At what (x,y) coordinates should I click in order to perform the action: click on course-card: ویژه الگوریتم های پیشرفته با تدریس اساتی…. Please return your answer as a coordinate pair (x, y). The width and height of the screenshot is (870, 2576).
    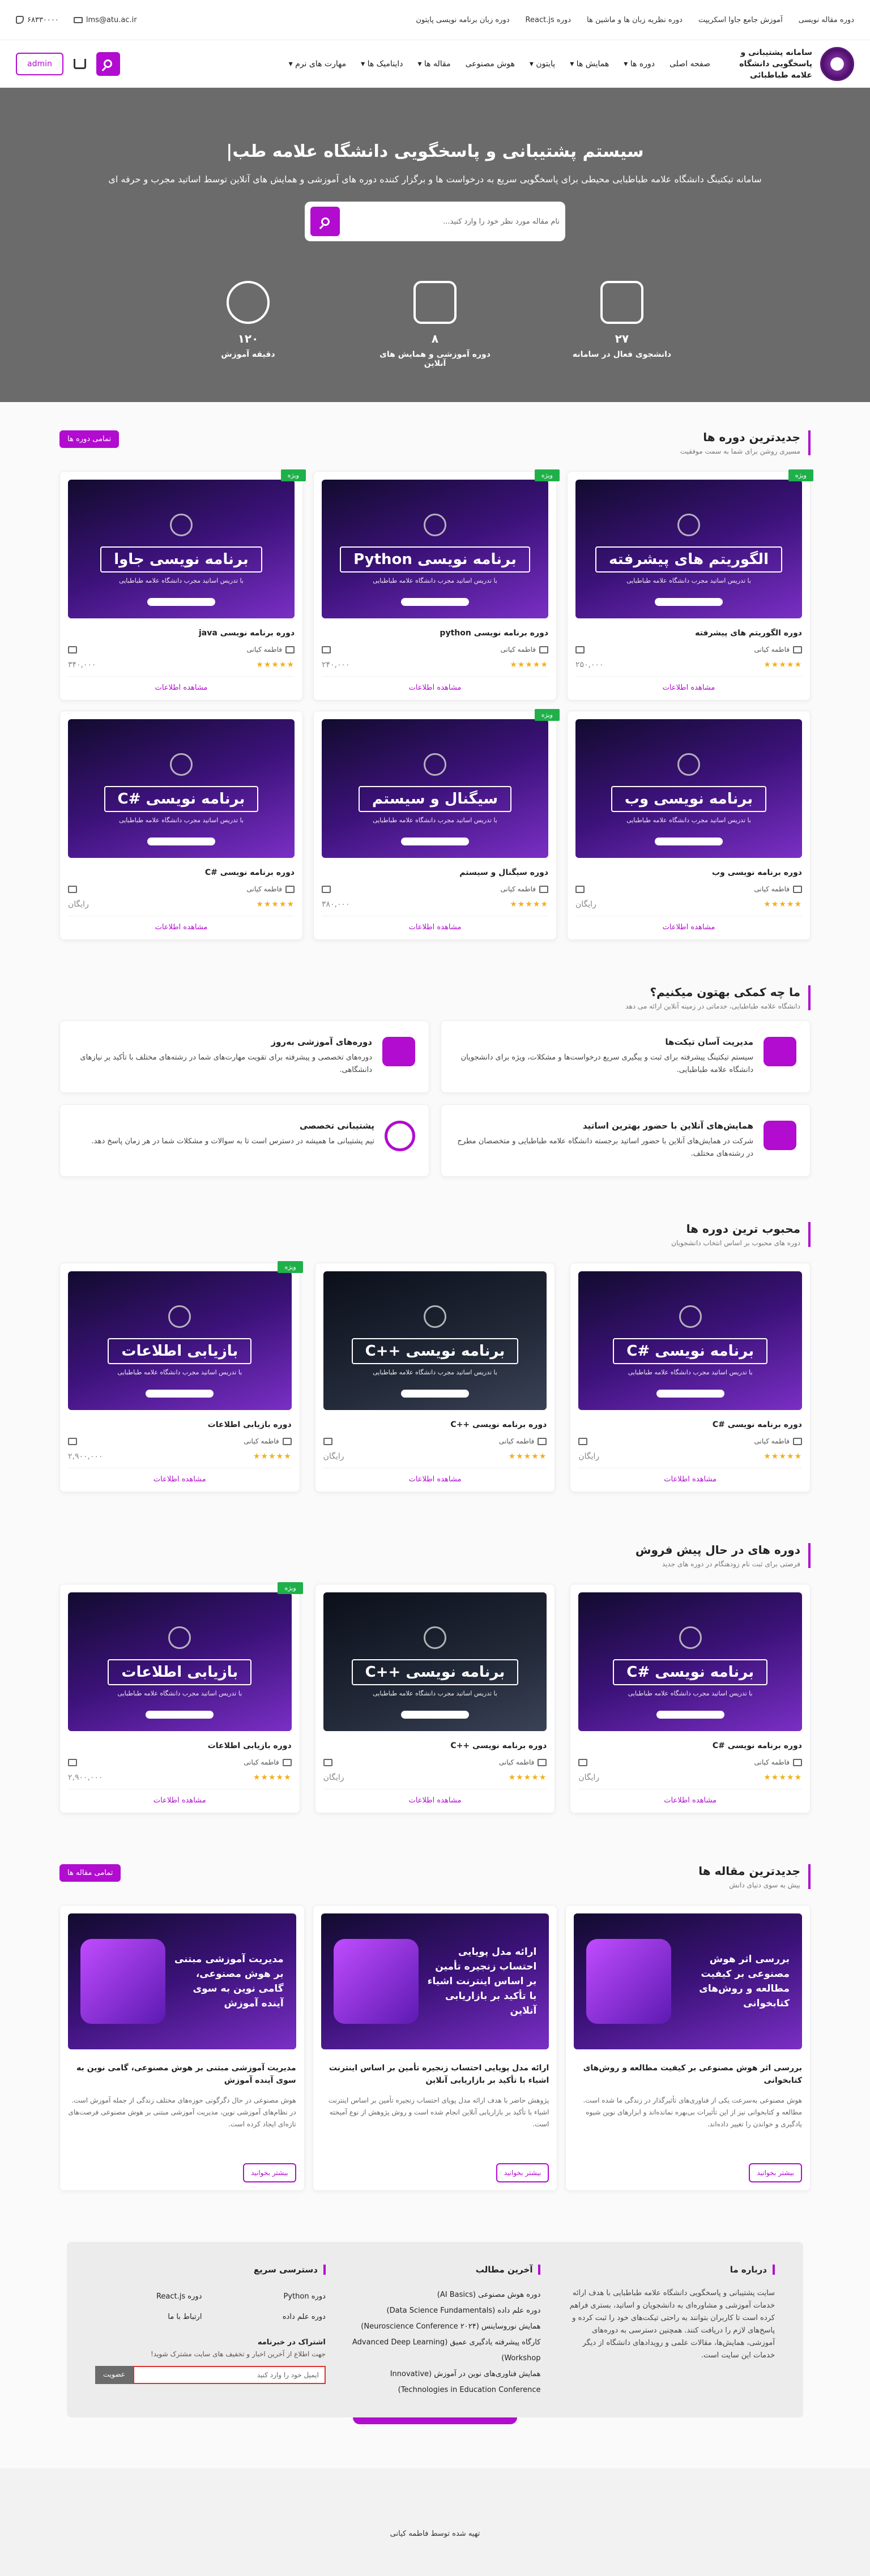
    Looking at the image, I should click on (690, 584).